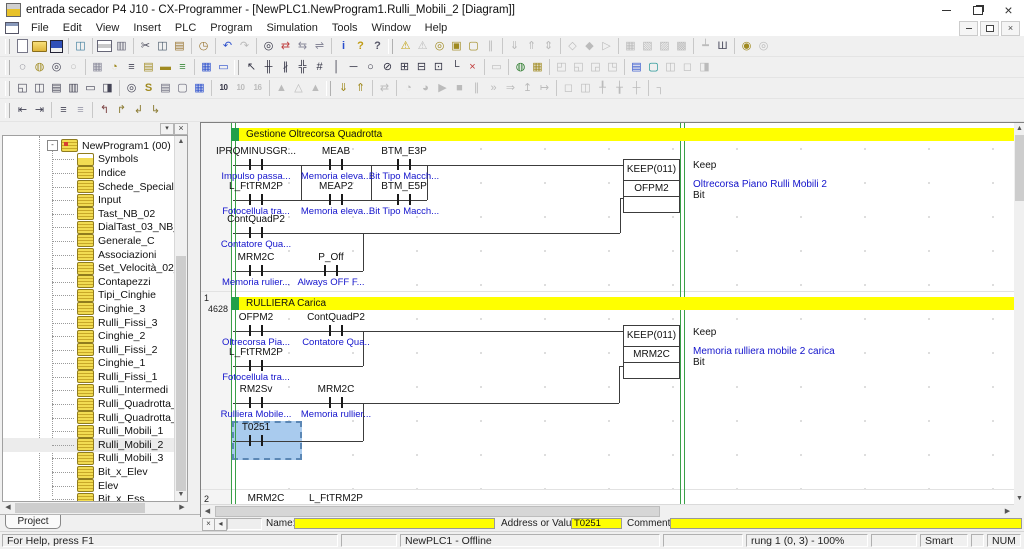 The image size is (1024, 549). Describe the element at coordinates (121, 110) in the screenshot. I see `go-to-next-input-icon: ↱` at that location.